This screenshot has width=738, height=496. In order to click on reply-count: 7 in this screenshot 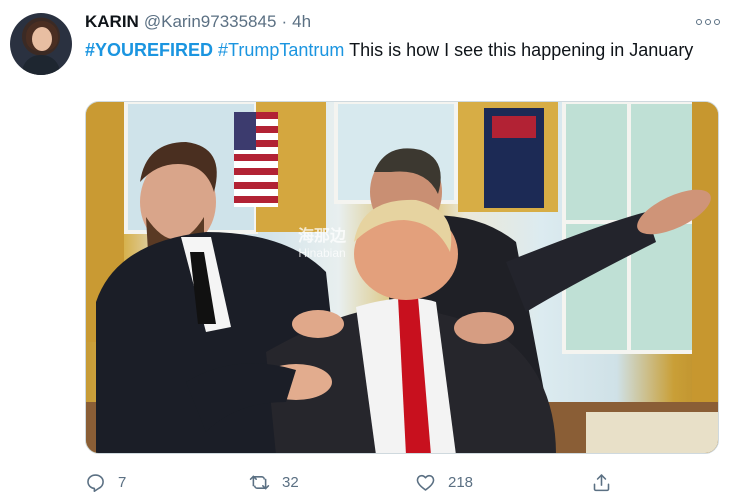, I will do `click(122, 482)`.